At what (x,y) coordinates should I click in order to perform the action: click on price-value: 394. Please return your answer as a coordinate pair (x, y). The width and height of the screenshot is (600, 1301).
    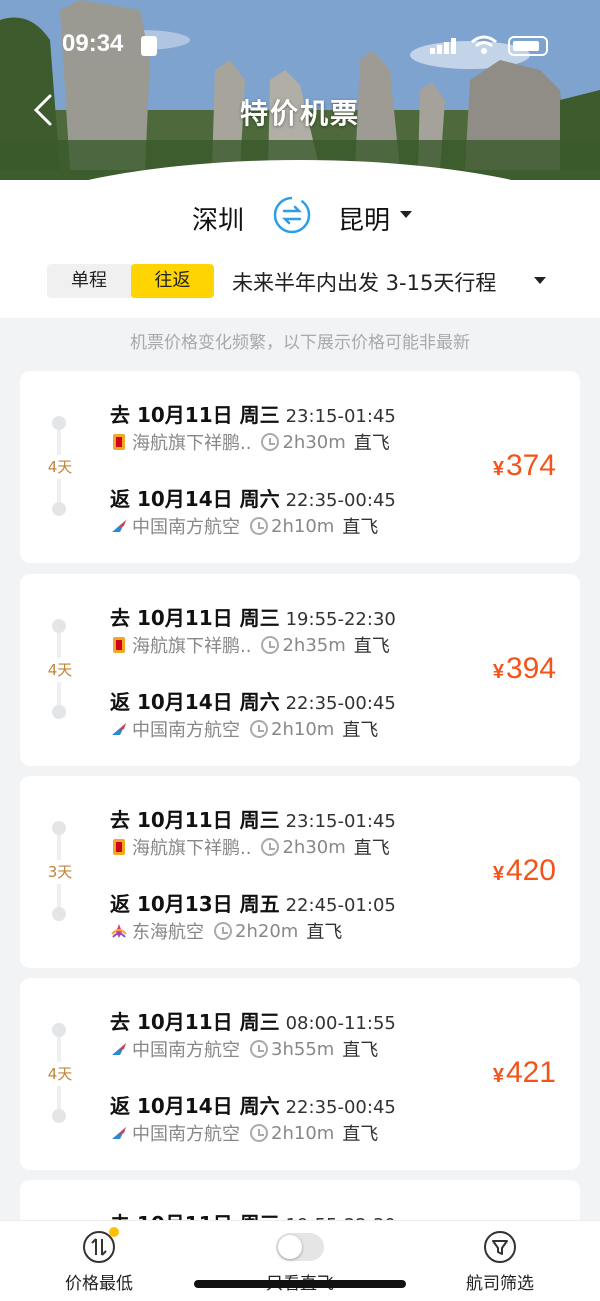
    Looking at the image, I should click on (530, 668).